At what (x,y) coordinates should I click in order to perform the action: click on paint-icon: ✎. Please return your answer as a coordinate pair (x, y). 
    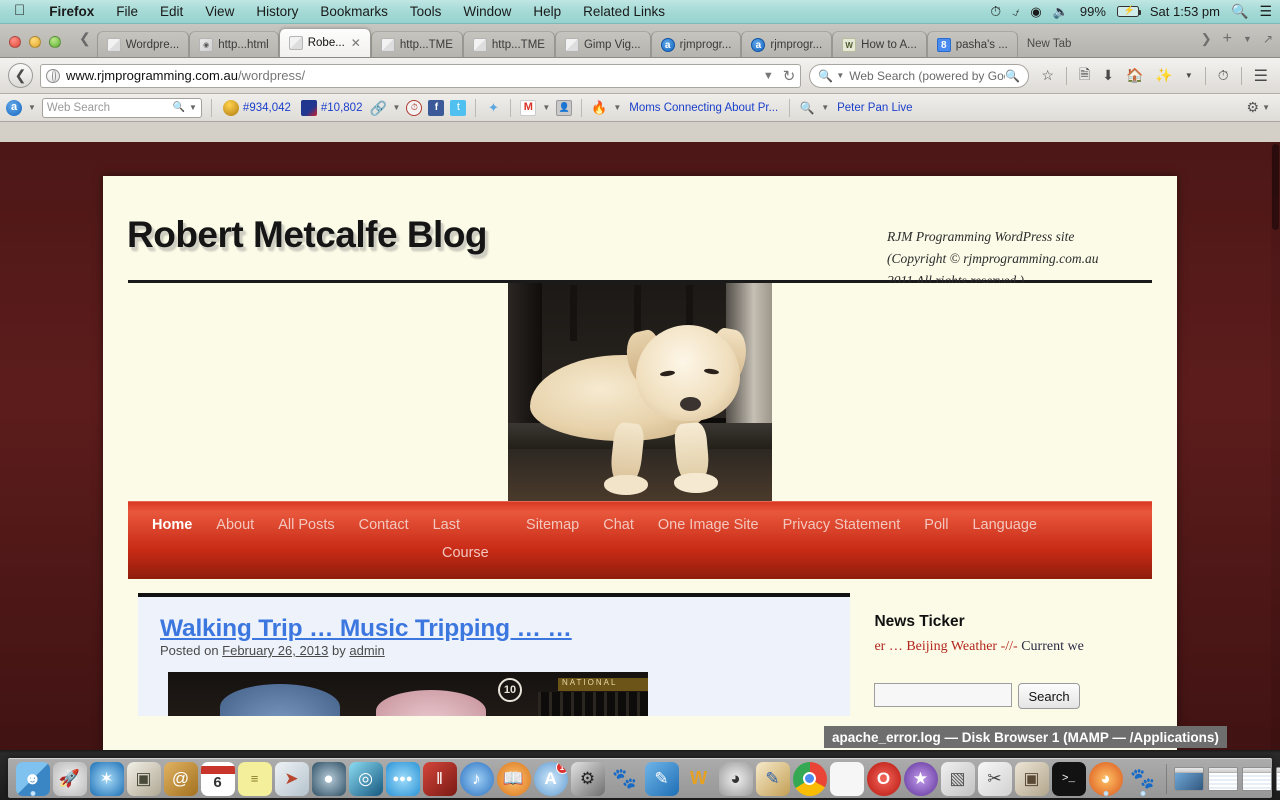
    Looking at the image, I should click on (772, 778).